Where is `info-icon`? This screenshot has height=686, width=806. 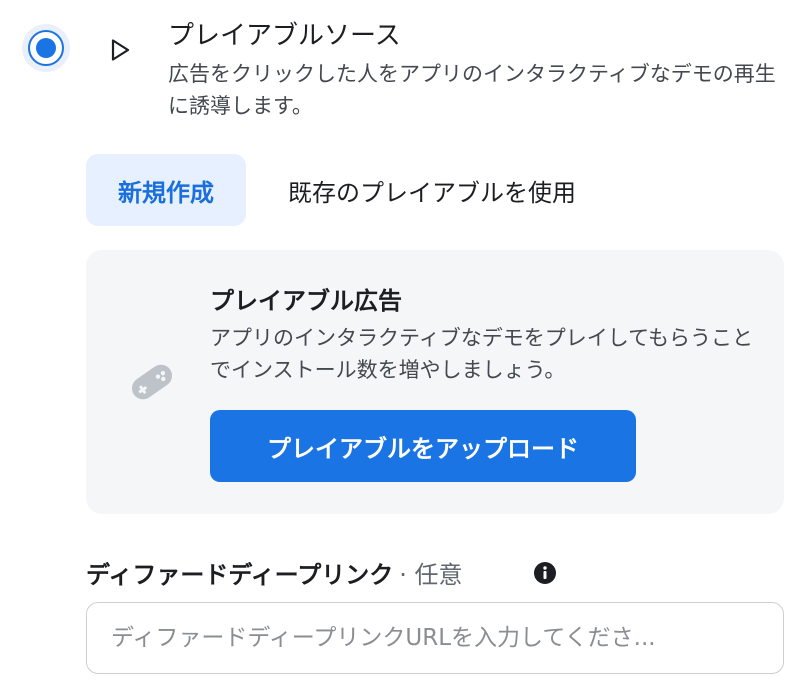
info-icon is located at coordinates (545, 573).